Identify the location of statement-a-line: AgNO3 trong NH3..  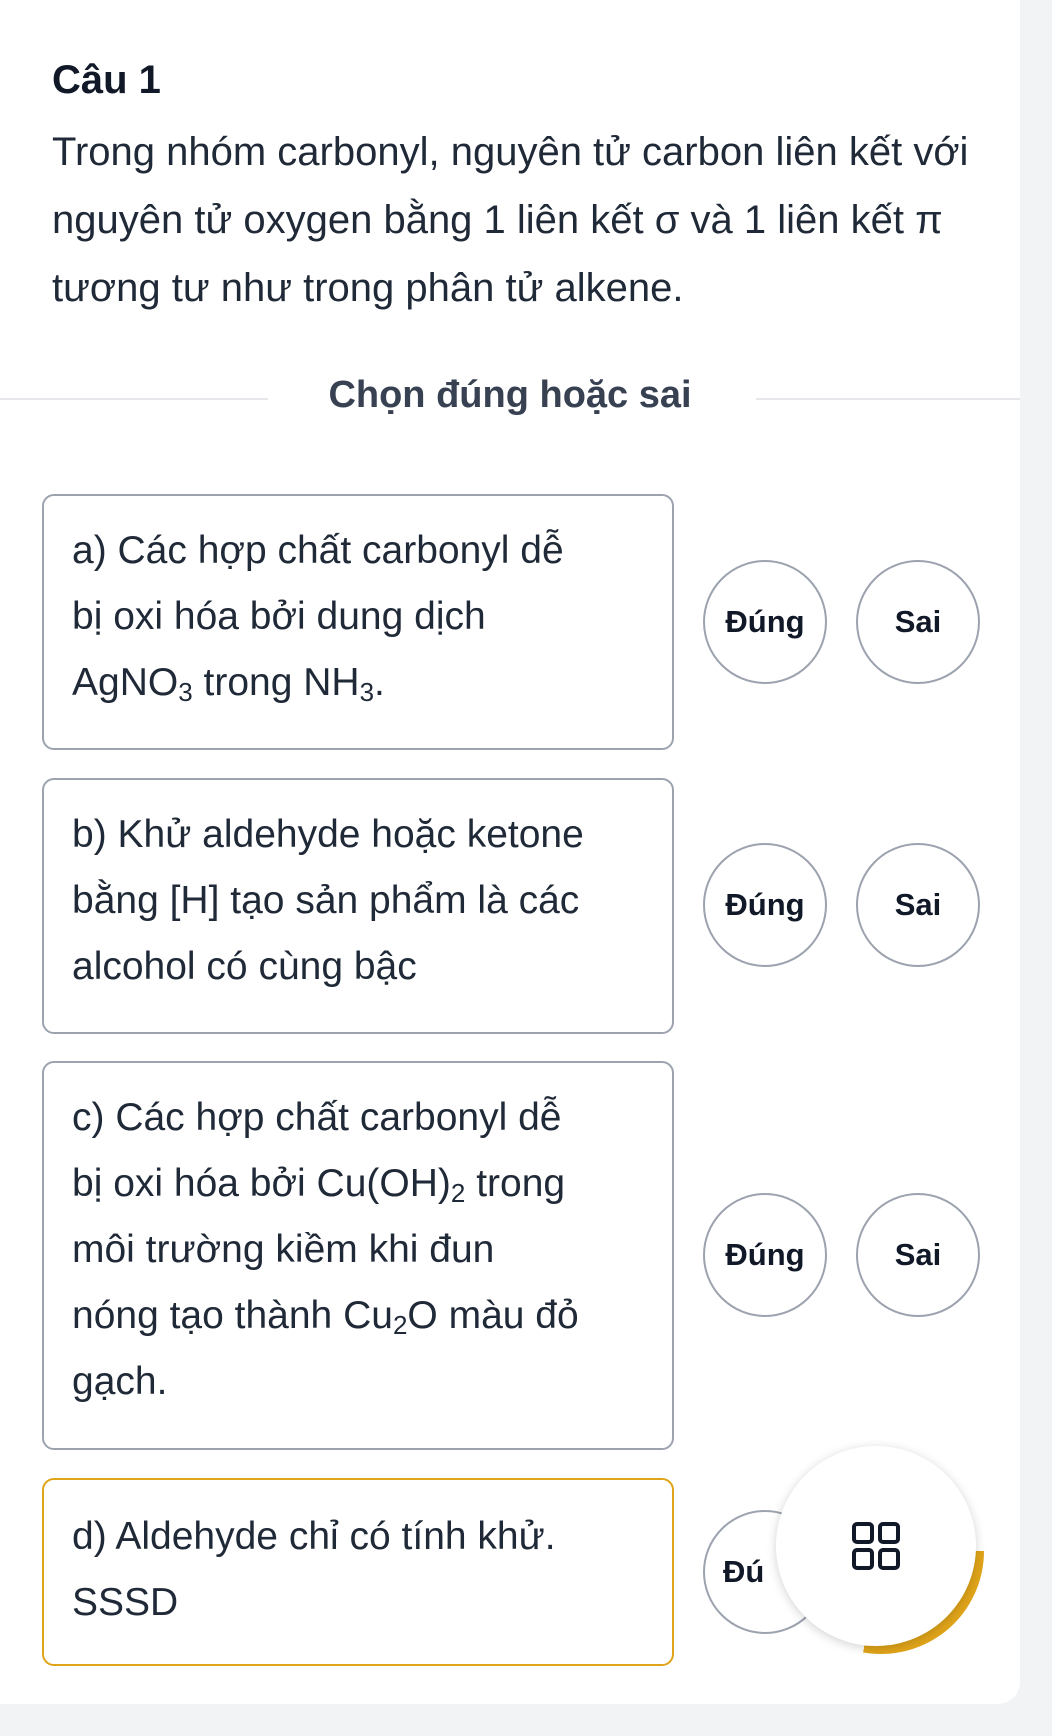
(228, 684).